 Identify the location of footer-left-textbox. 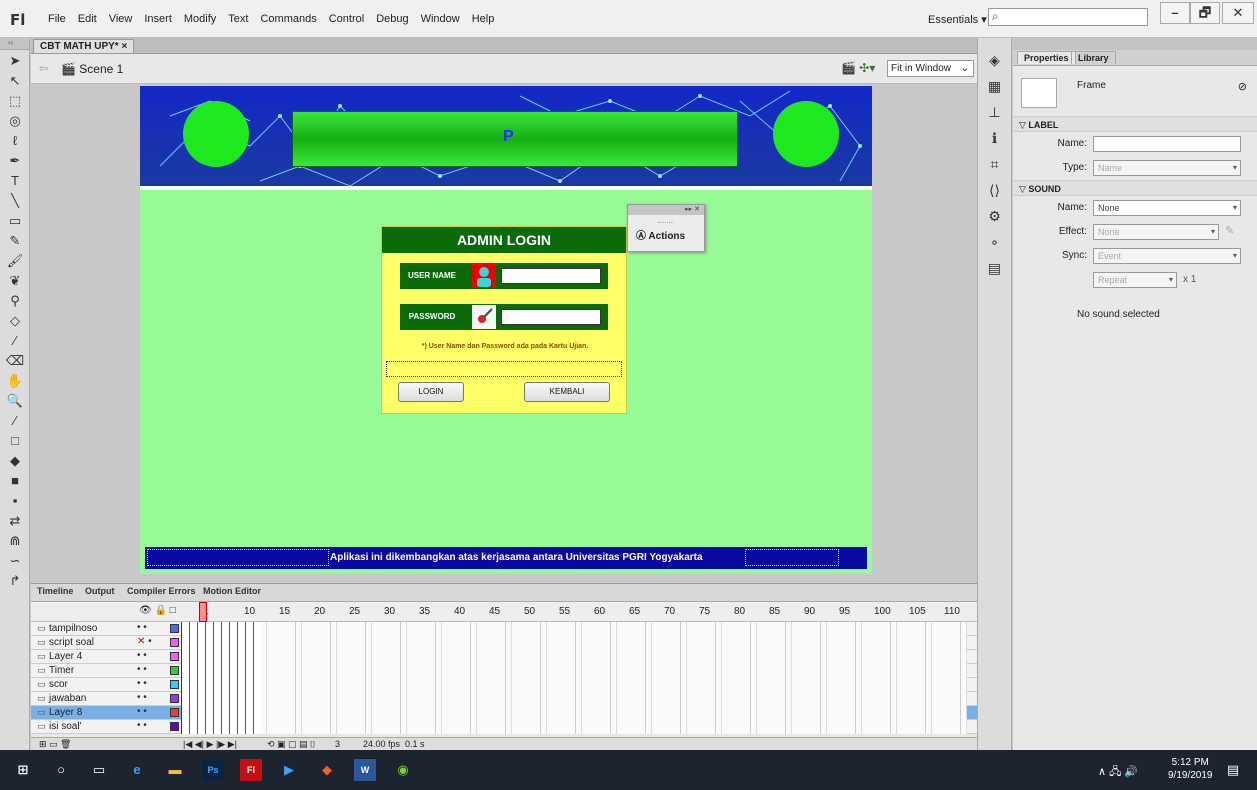
(238, 557).